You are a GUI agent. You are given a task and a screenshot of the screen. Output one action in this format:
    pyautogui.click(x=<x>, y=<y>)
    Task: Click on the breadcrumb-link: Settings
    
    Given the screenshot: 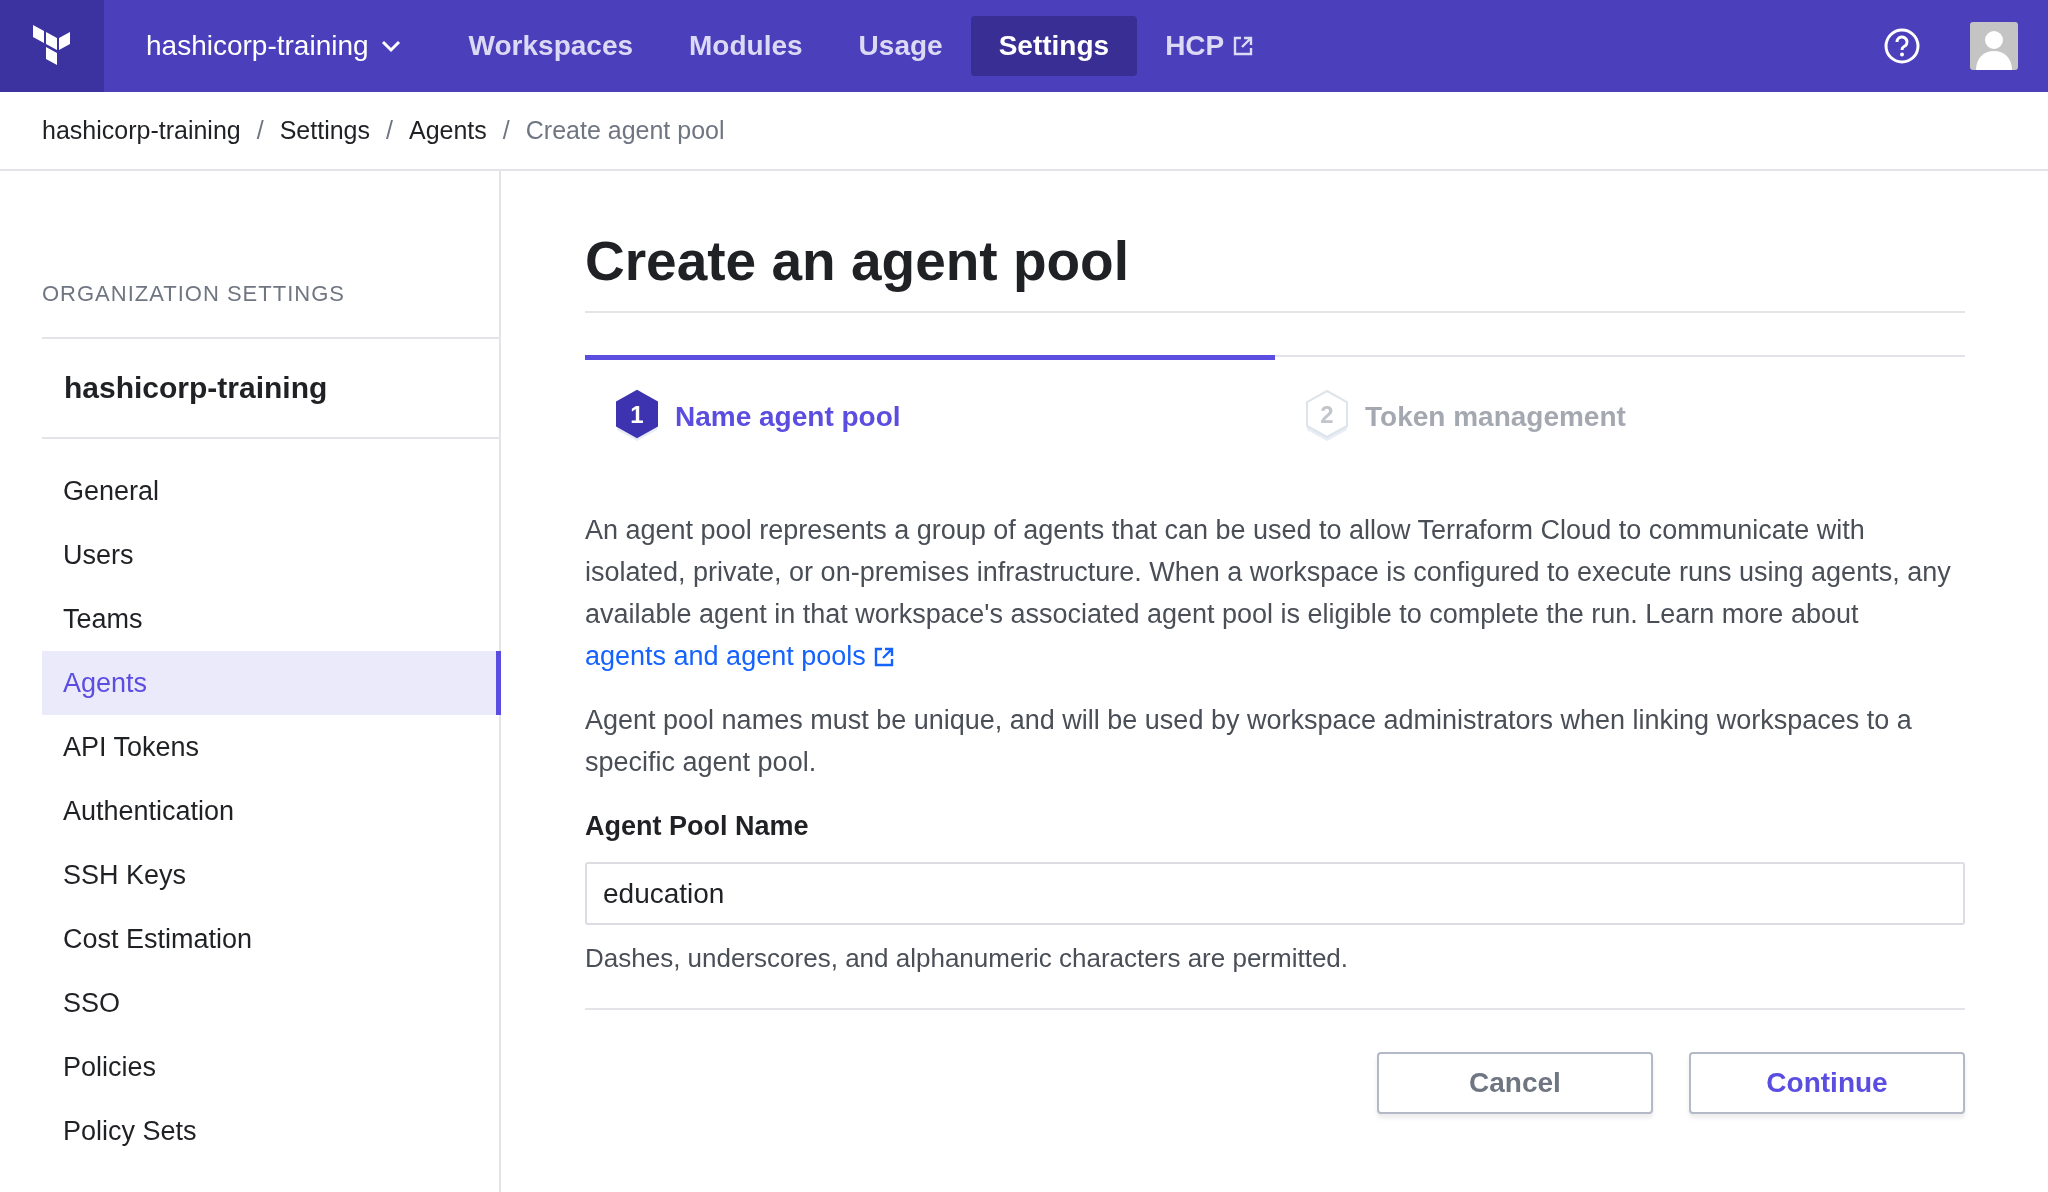 What is the action you would take?
    pyautogui.click(x=324, y=130)
    